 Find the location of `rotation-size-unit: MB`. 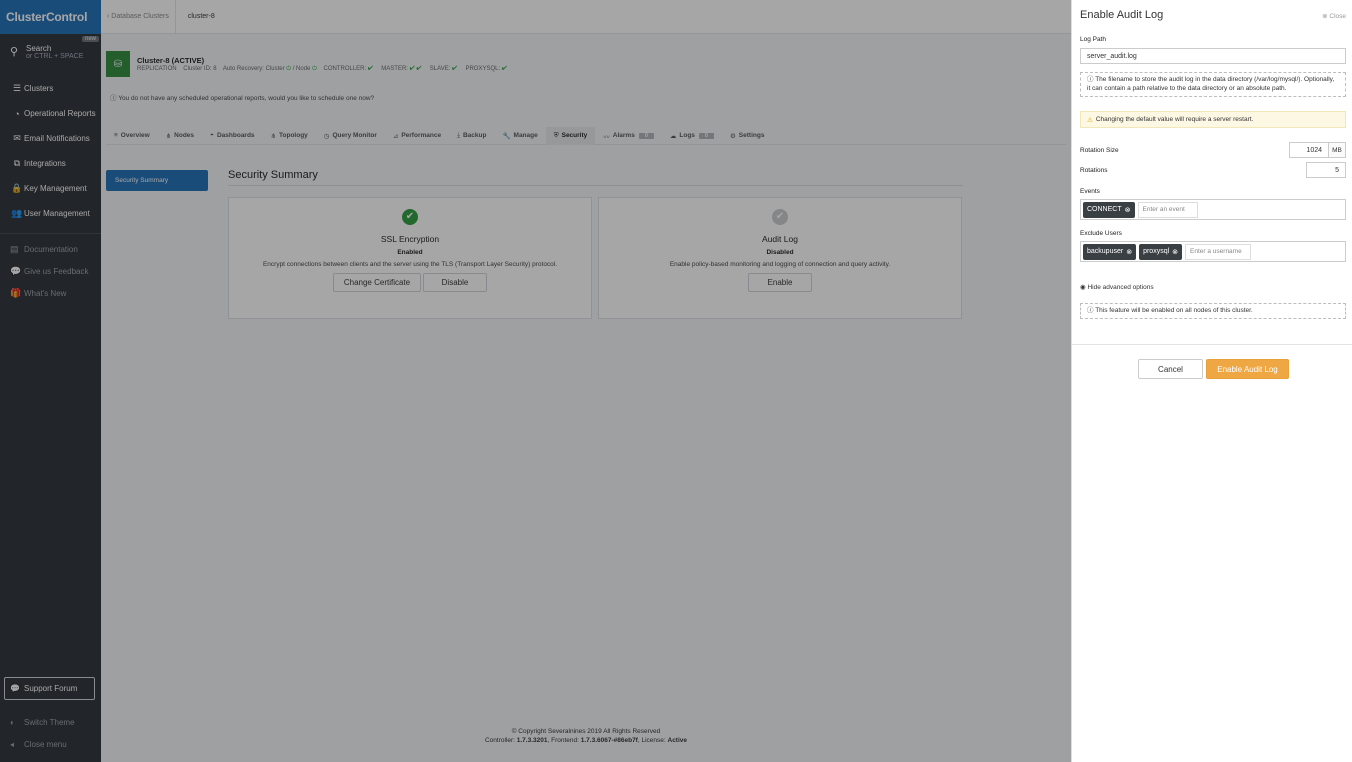

rotation-size-unit: MB is located at coordinates (1337, 150).